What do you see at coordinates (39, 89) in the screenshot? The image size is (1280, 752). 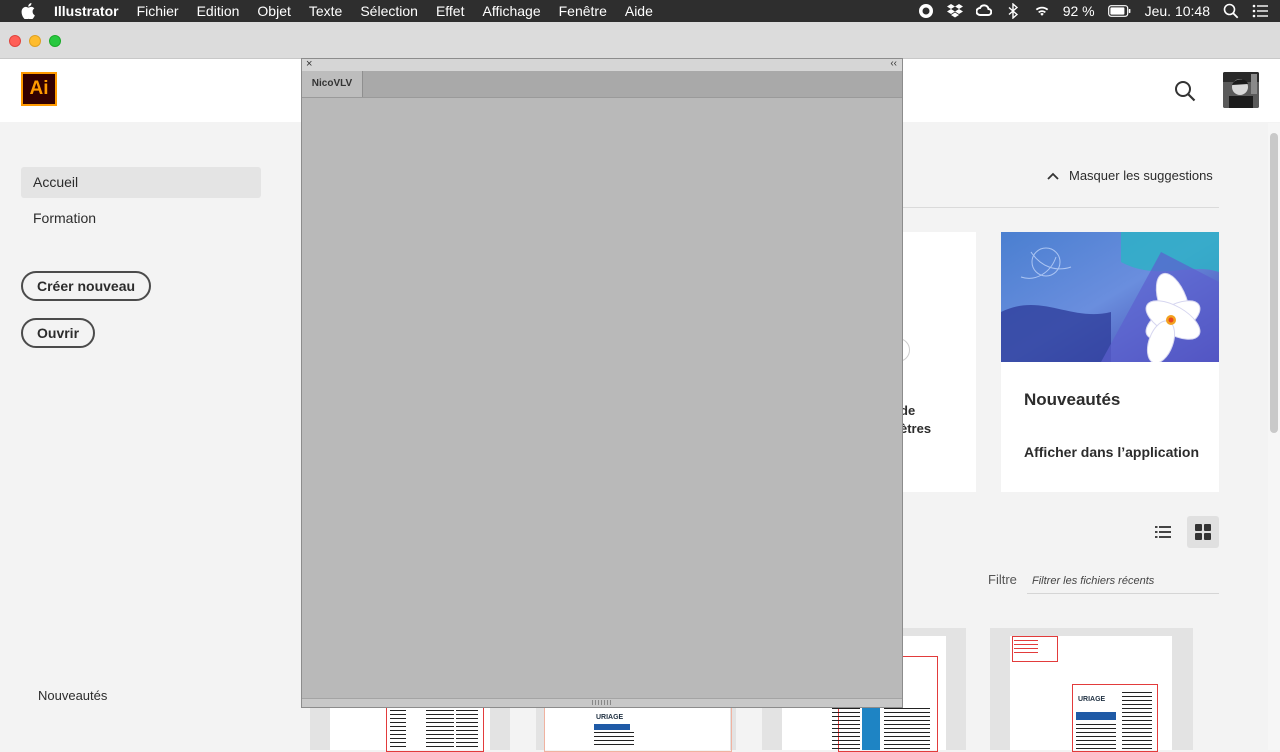 I see `illustrator-logo: Ai` at bounding box center [39, 89].